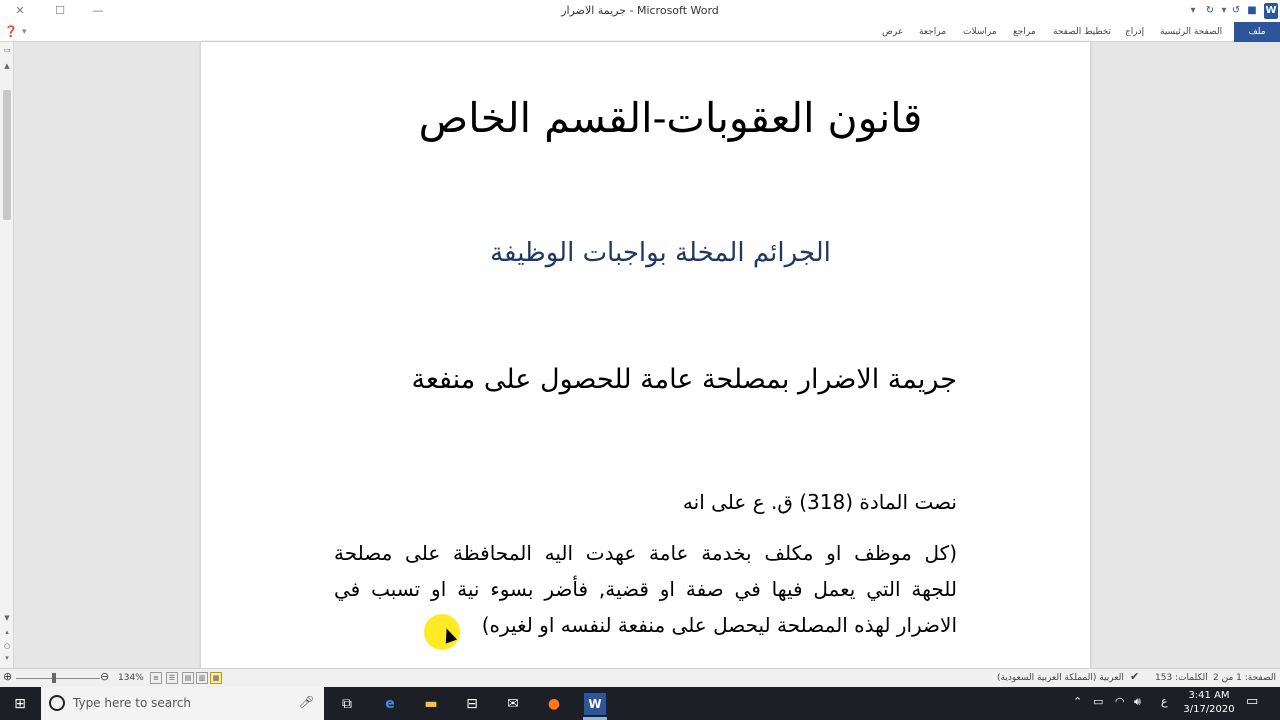 This screenshot has width=1280, height=720. What do you see at coordinates (347, 704) in the screenshot?
I see `task-view-icon: ⧉` at bounding box center [347, 704].